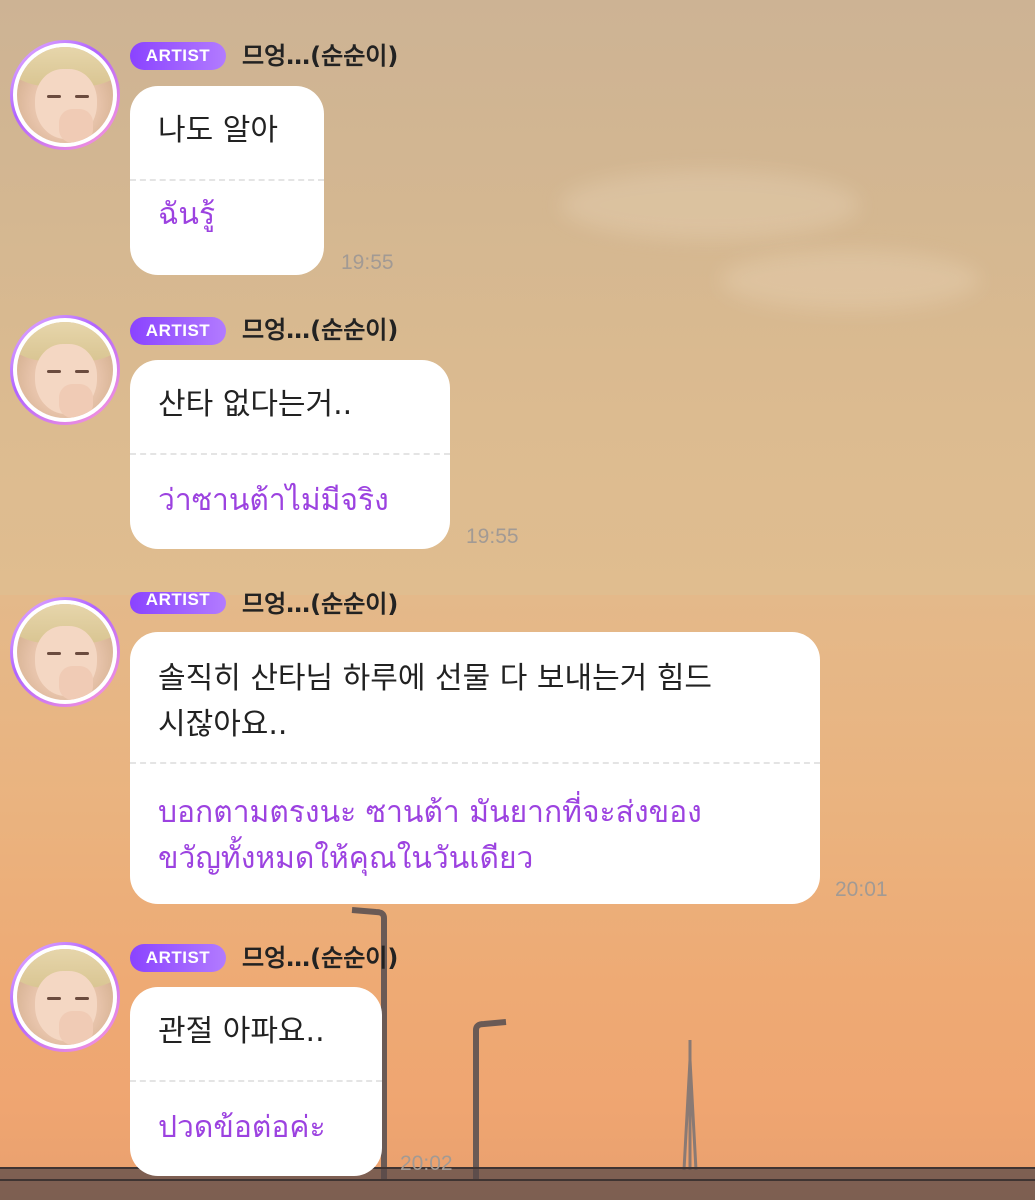  Describe the element at coordinates (861, 889) in the screenshot. I see `message-time: 20:01` at that location.